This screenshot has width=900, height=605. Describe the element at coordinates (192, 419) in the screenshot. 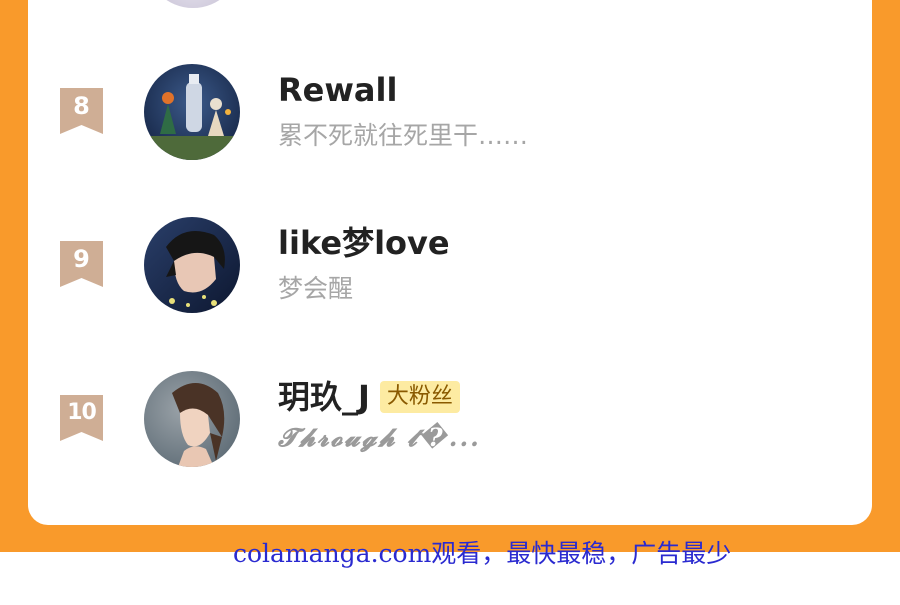

I see `avatar-girl-portrait-icon` at that location.